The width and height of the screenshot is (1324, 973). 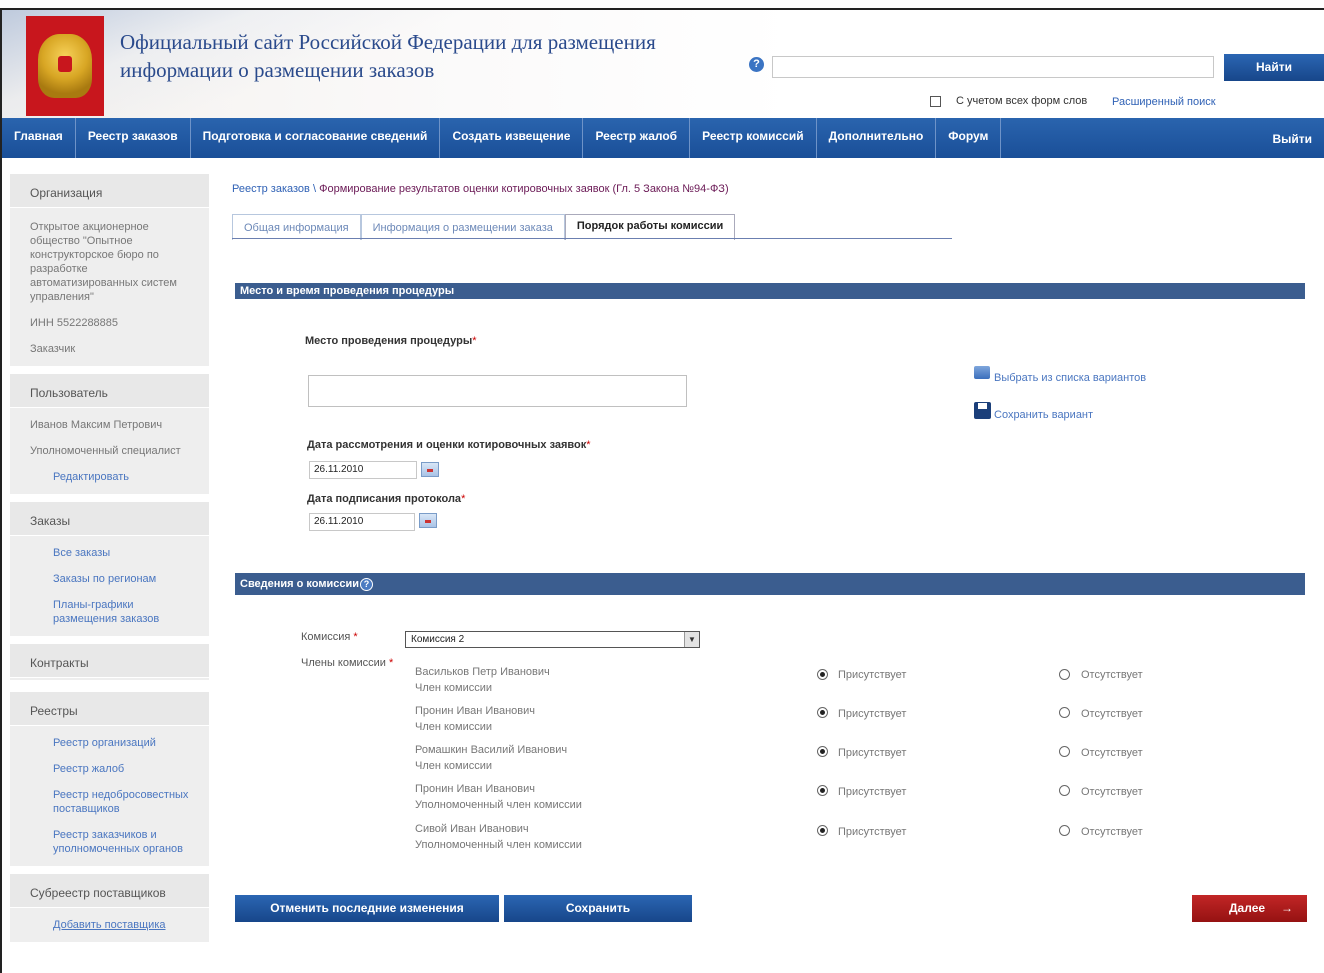 What do you see at coordinates (133, 138) in the screenshot?
I see `nav-orders-registry: Реестр заказов` at bounding box center [133, 138].